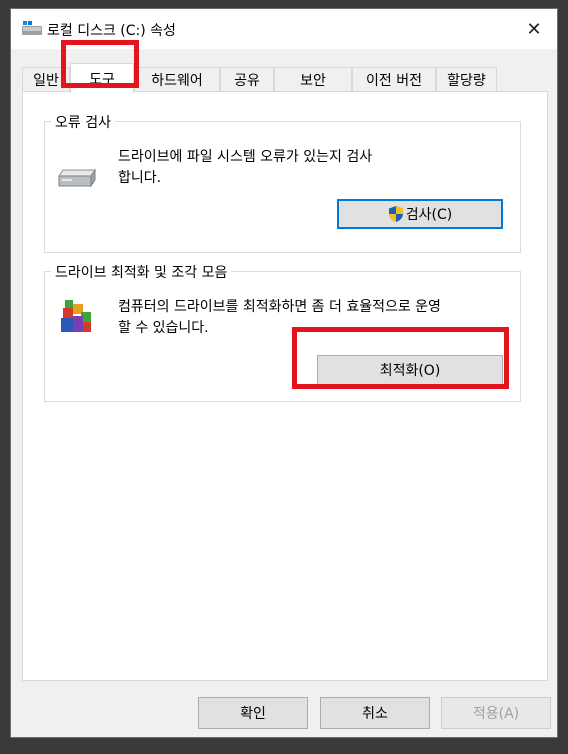  I want to click on tab-label: 일반, so click(46, 80).